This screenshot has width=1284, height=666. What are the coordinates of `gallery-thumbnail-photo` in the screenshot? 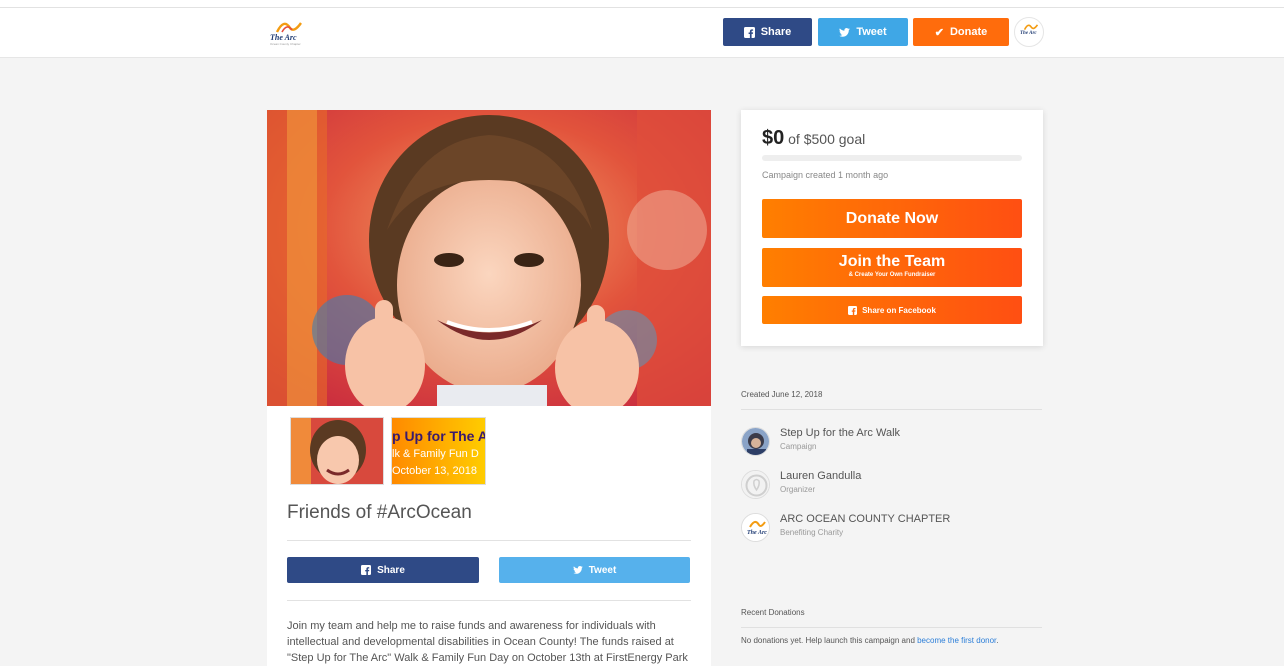 It's located at (337, 451).